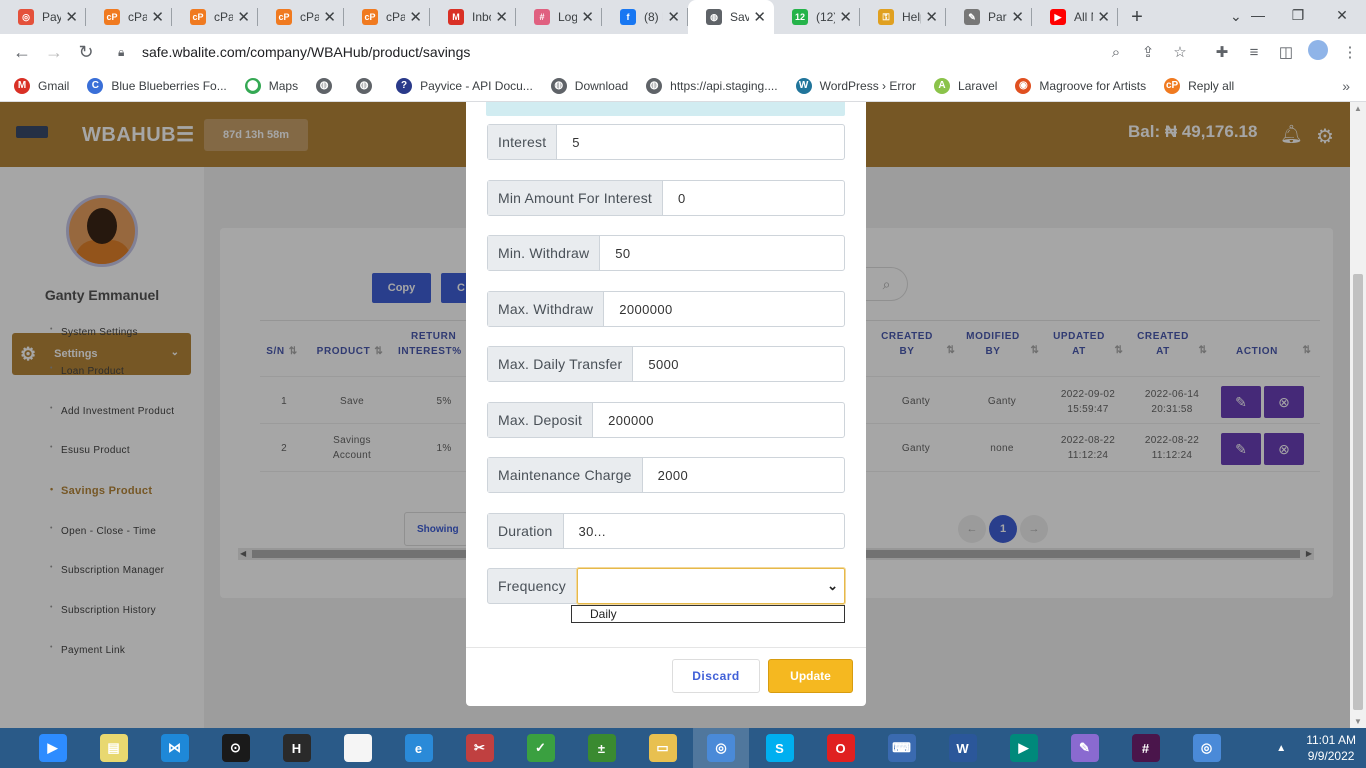 This screenshot has width=1366, height=768. Describe the element at coordinates (721, 748) in the screenshot. I see `taskbar-chrome-icon: ◎` at that location.